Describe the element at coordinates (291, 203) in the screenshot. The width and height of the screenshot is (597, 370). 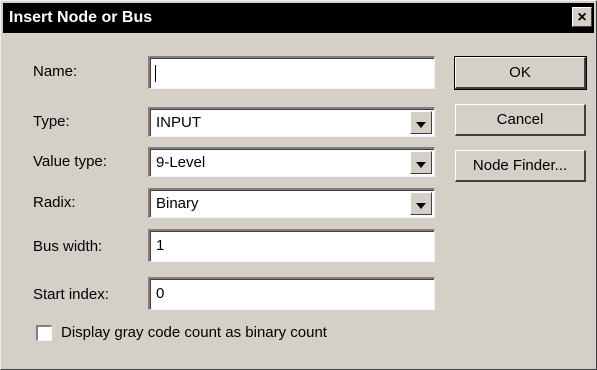
I see `radix-select: Binary` at that location.